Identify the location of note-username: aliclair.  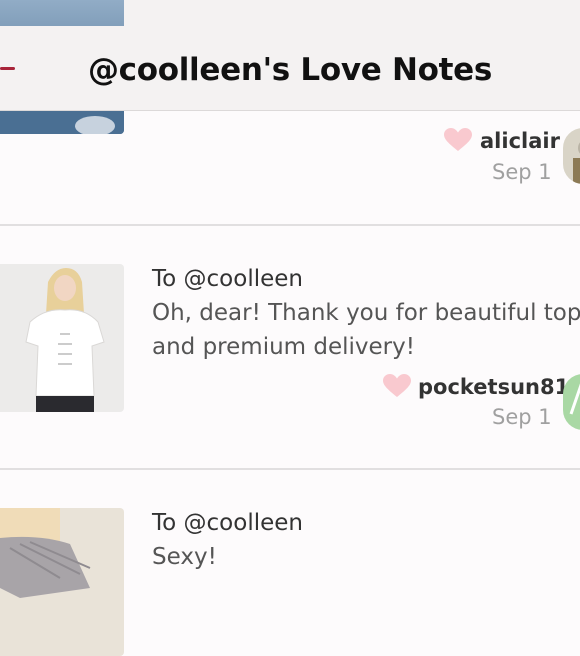
(520, 141).